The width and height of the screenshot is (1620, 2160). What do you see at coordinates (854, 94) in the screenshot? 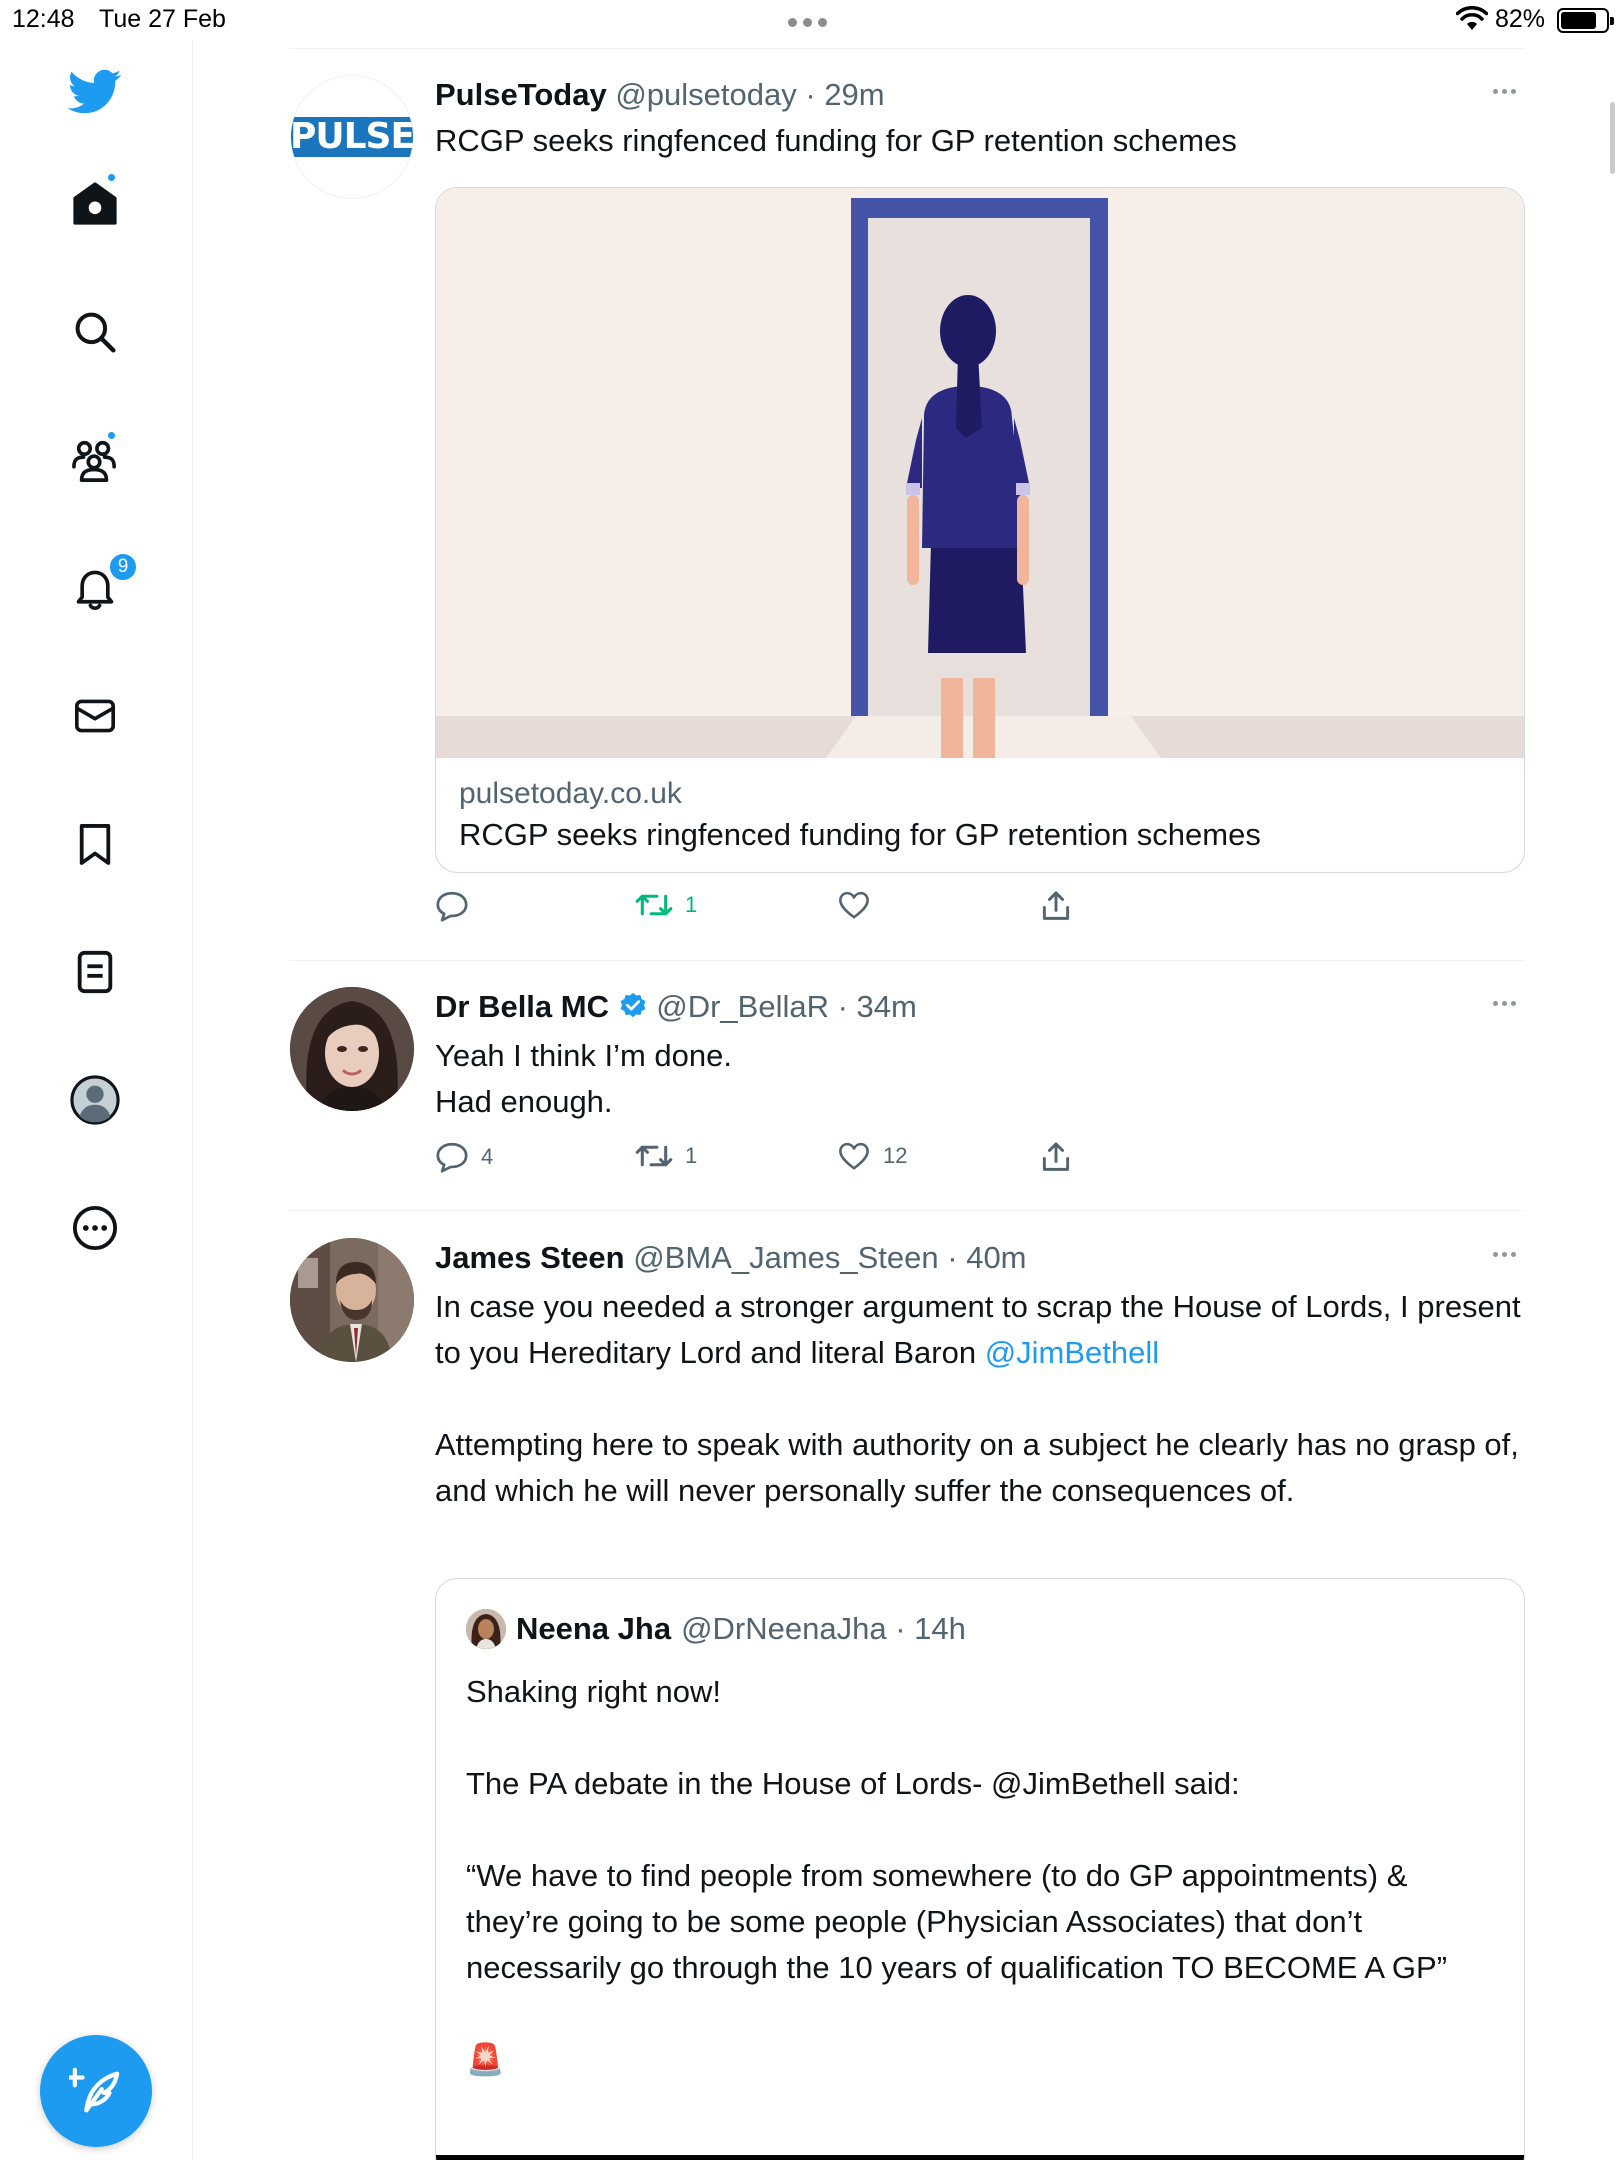
I see `tweet-time: 29m` at bounding box center [854, 94].